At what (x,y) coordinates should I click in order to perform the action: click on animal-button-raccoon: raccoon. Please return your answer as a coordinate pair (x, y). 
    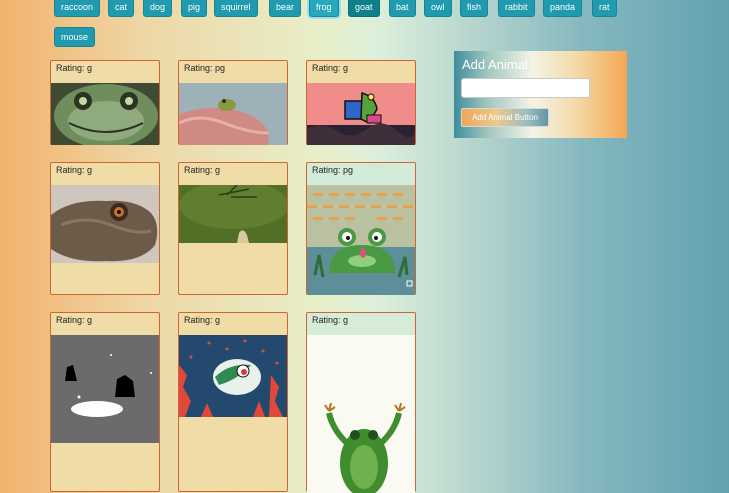
    Looking at the image, I should click on (77, 8).